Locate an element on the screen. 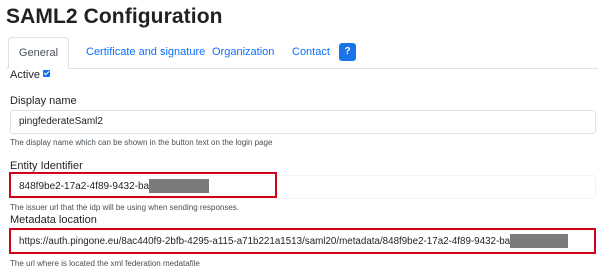  metadata-location-label: Metadata location is located at coordinates (53, 220).